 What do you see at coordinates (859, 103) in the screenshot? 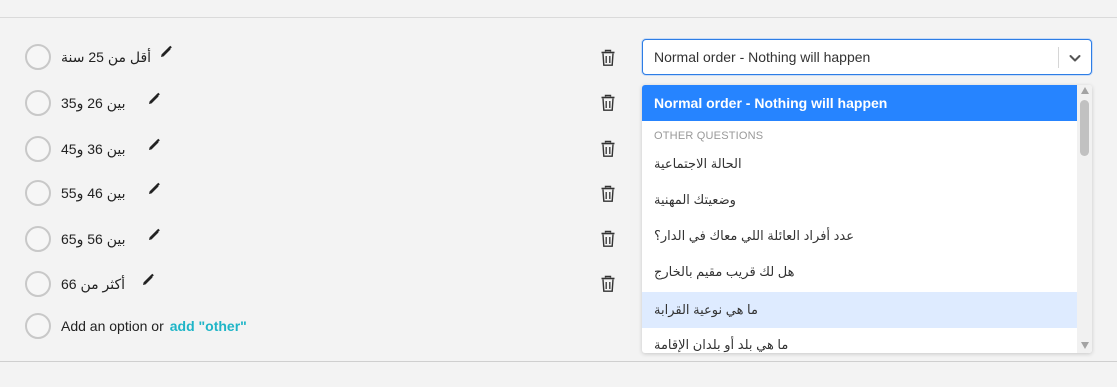
I see `menu-option-selected: Normal order - Nothing will happen` at bounding box center [859, 103].